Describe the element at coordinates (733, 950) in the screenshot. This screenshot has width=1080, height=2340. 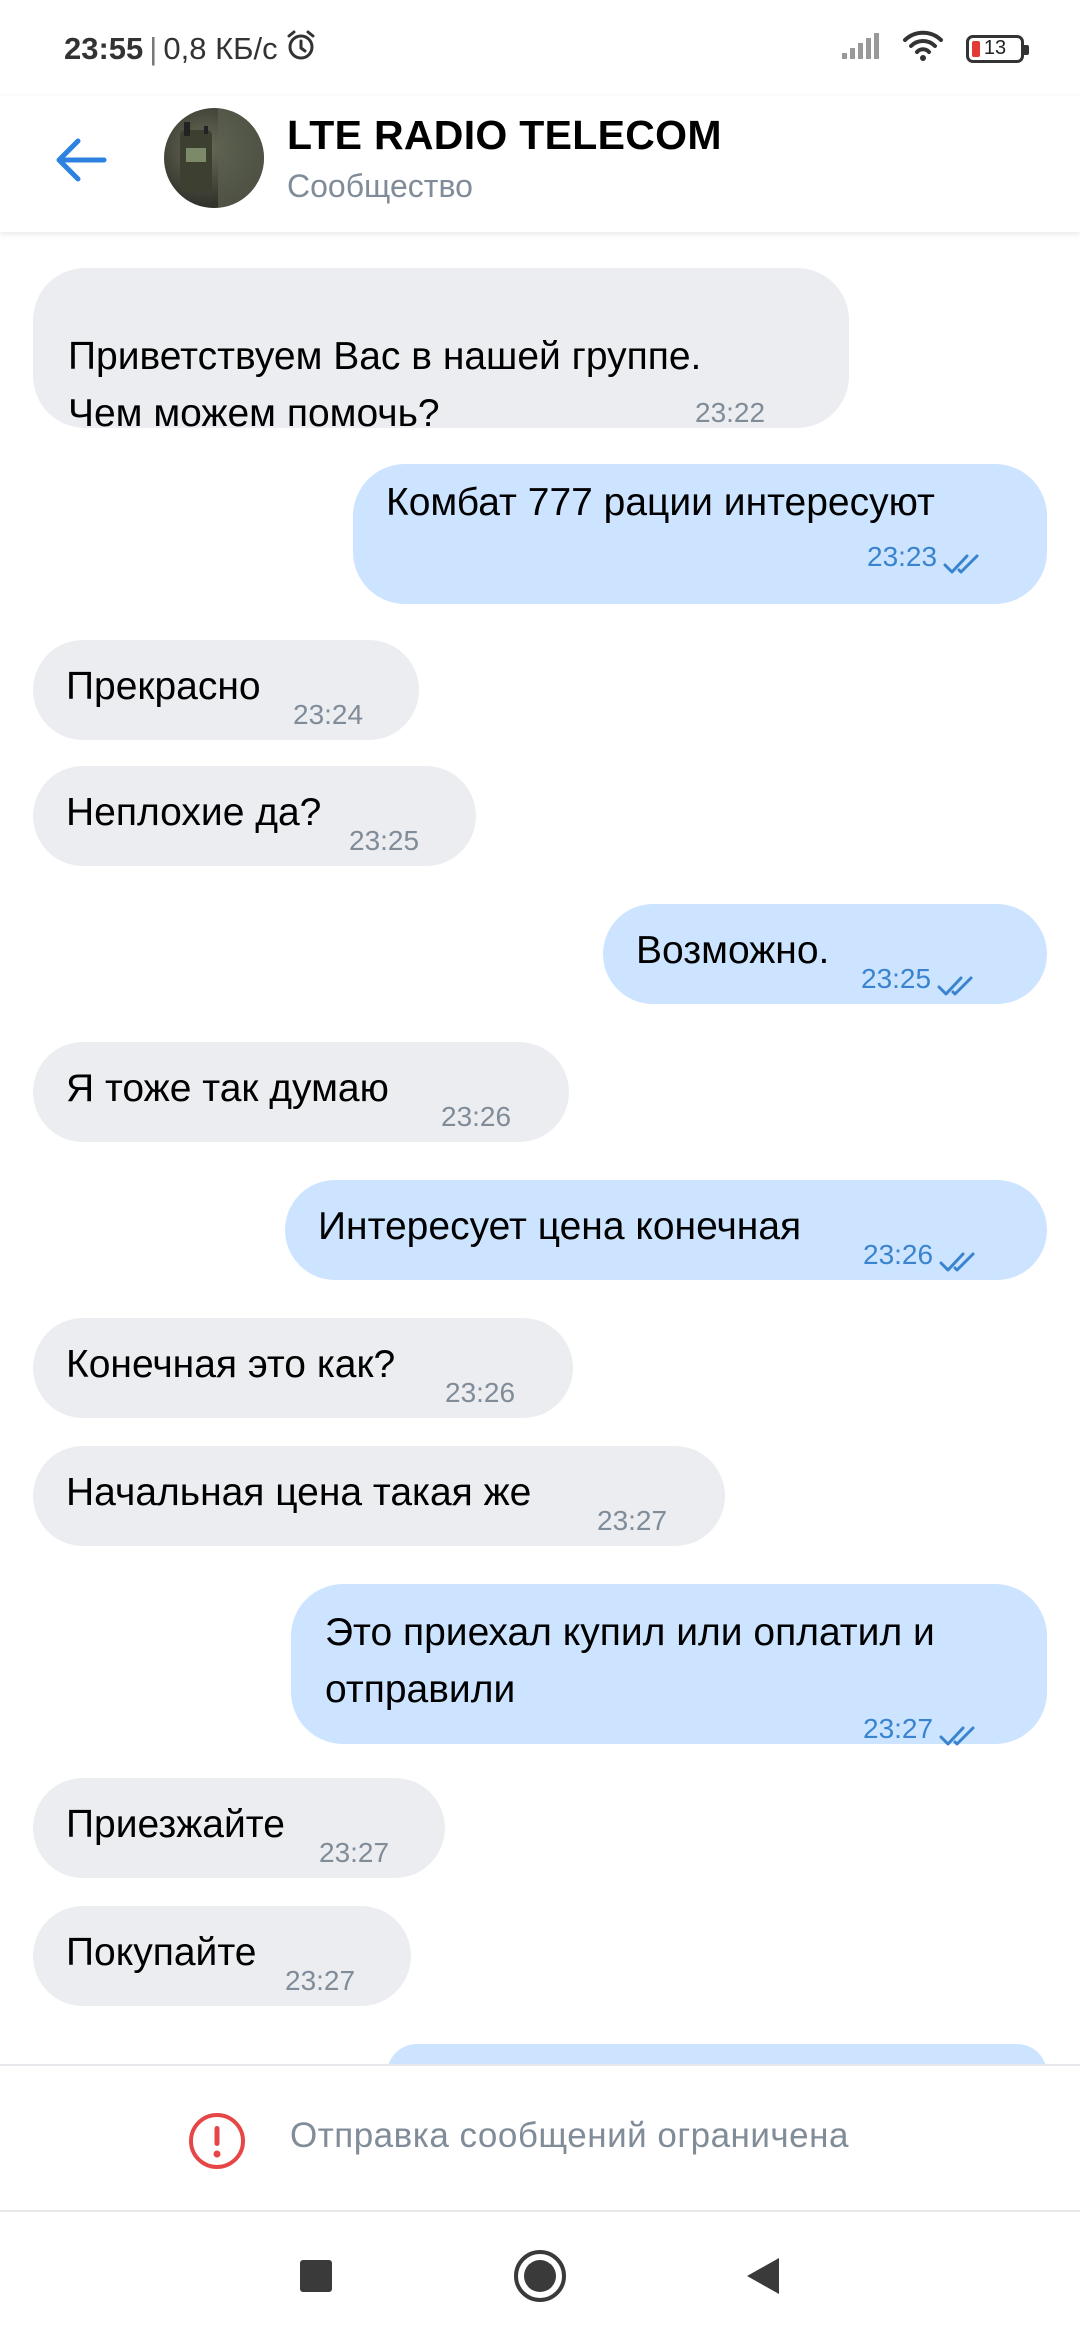
I see `message-text: Возможно.` at that location.